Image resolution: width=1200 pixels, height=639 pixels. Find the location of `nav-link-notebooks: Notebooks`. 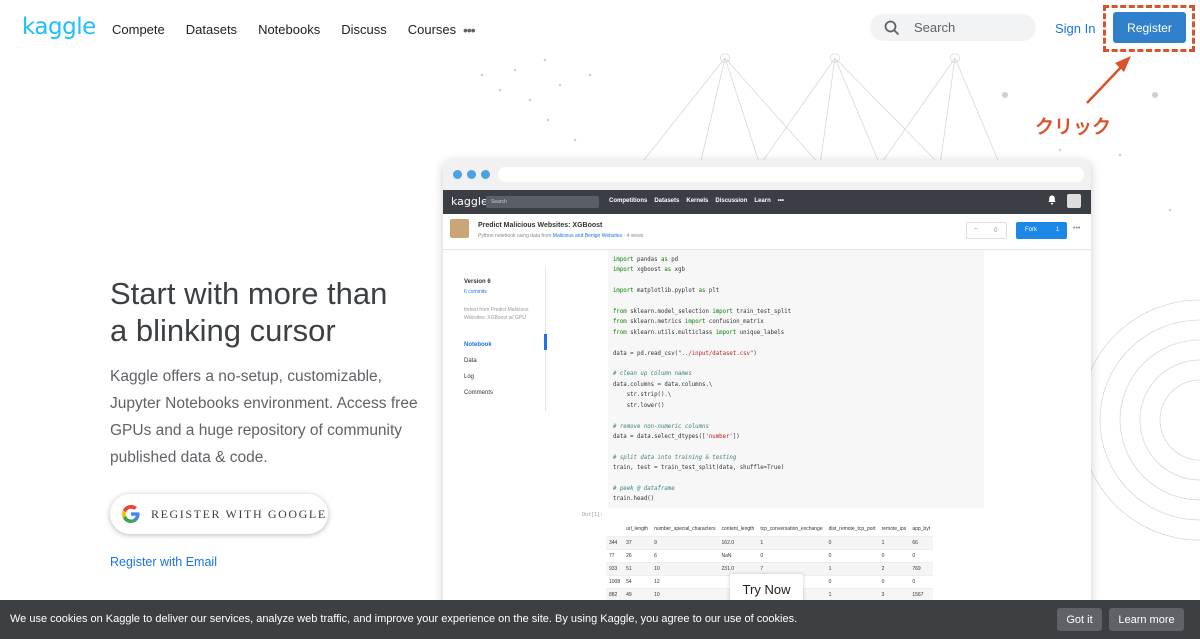

nav-link-notebooks: Notebooks is located at coordinates (289, 30).